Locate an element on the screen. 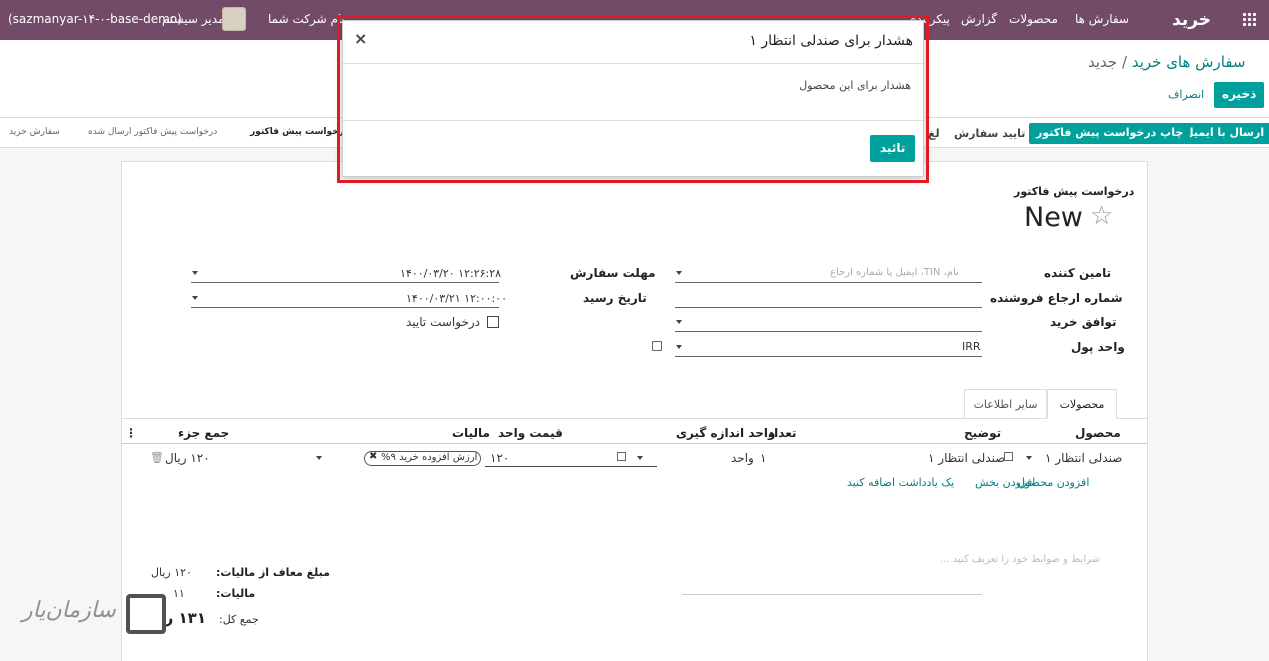 The image size is (1269, 661). highlight-frame is located at coordinates (633, 99).